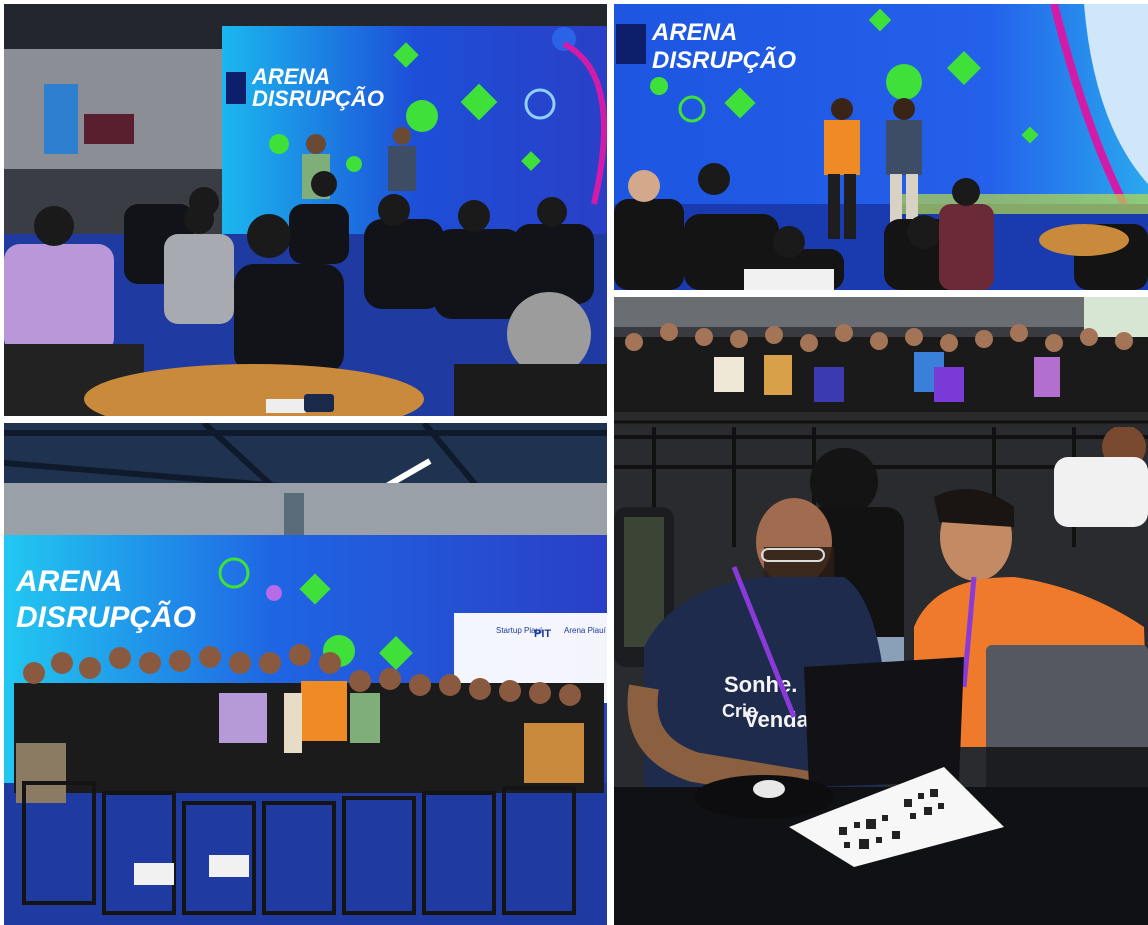 The height and width of the screenshot is (925, 1148). What do you see at coordinates (779, 719) in the screenshot?
I see `shirt-text-line3: Venda.` at bounding box center [779, 719].